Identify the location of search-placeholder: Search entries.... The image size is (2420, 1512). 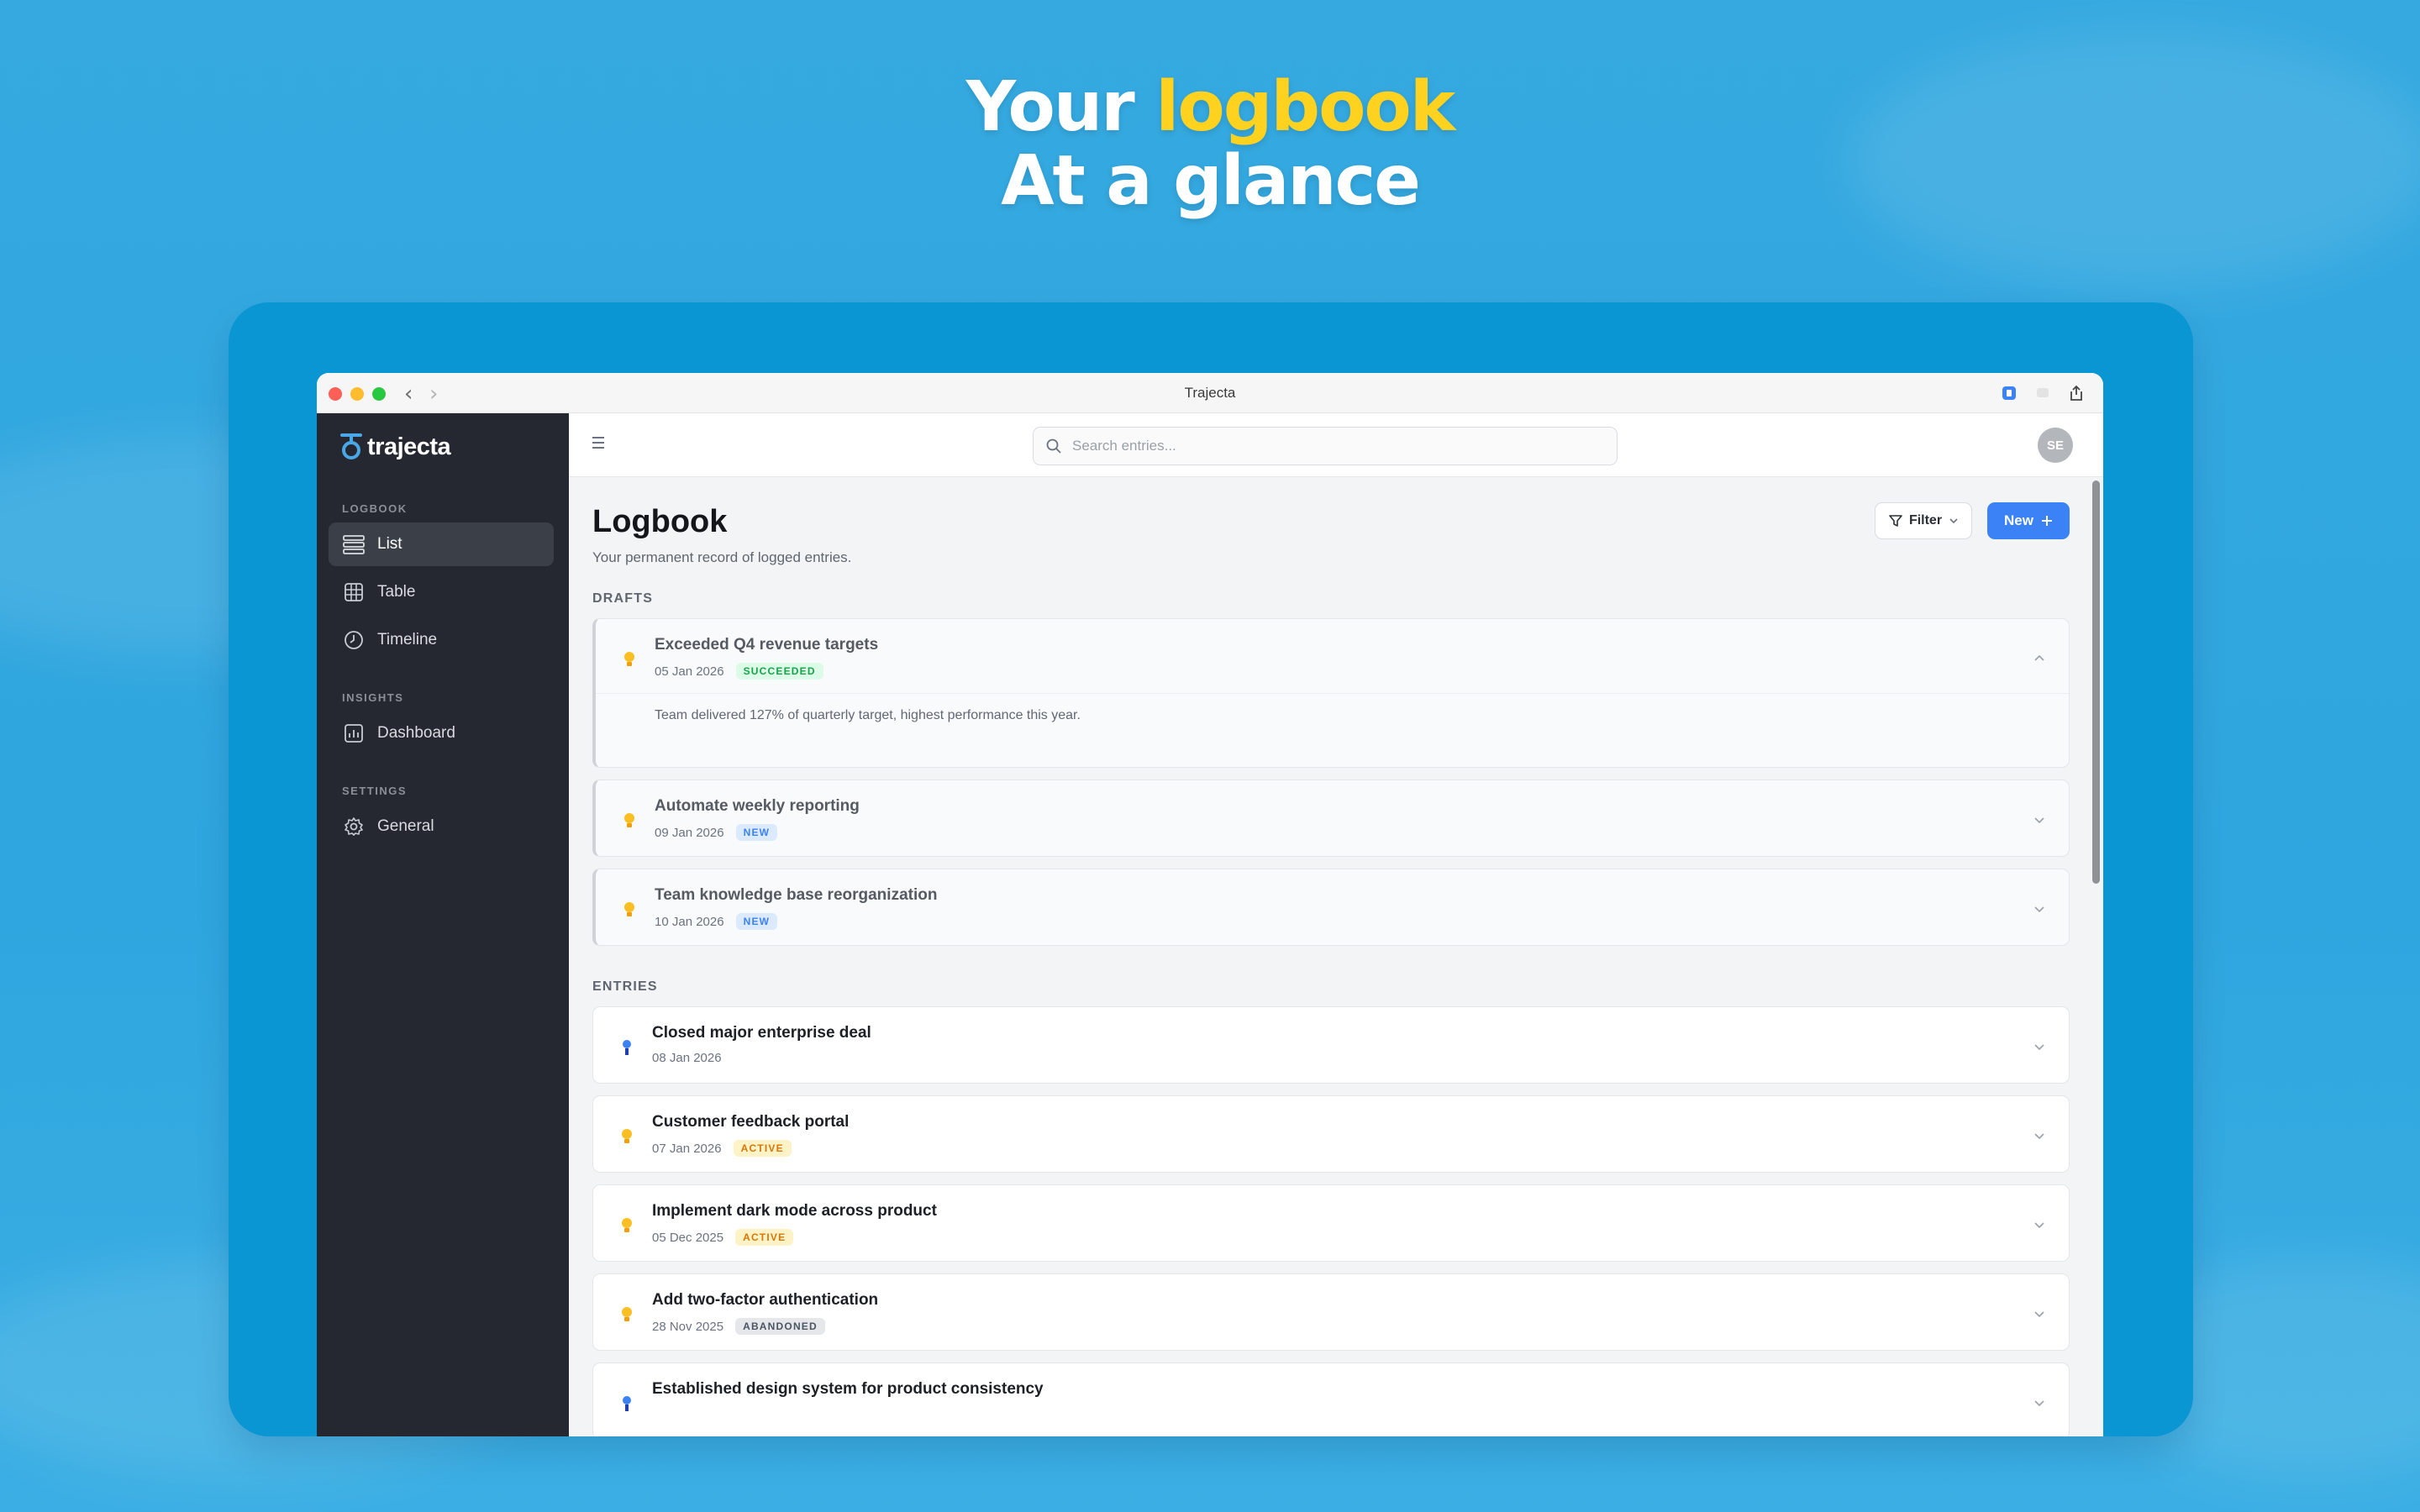
(1124, 446).